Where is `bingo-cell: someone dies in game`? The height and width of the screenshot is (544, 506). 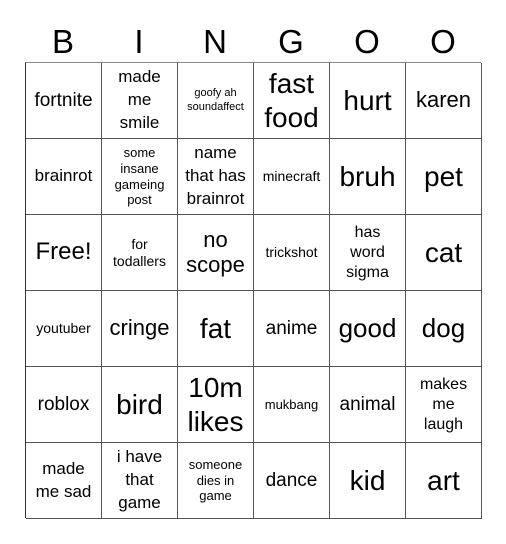 bingo-cell: someone dies in game is located at coordinates (216, 481).